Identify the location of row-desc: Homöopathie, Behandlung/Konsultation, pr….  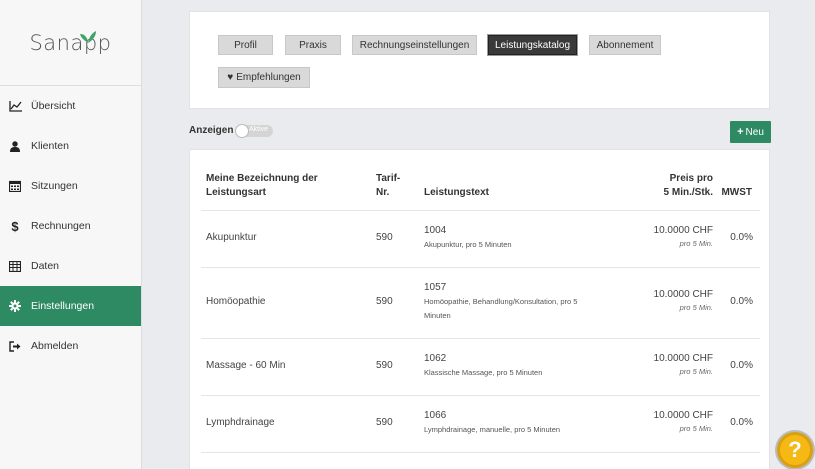
(501, 301).